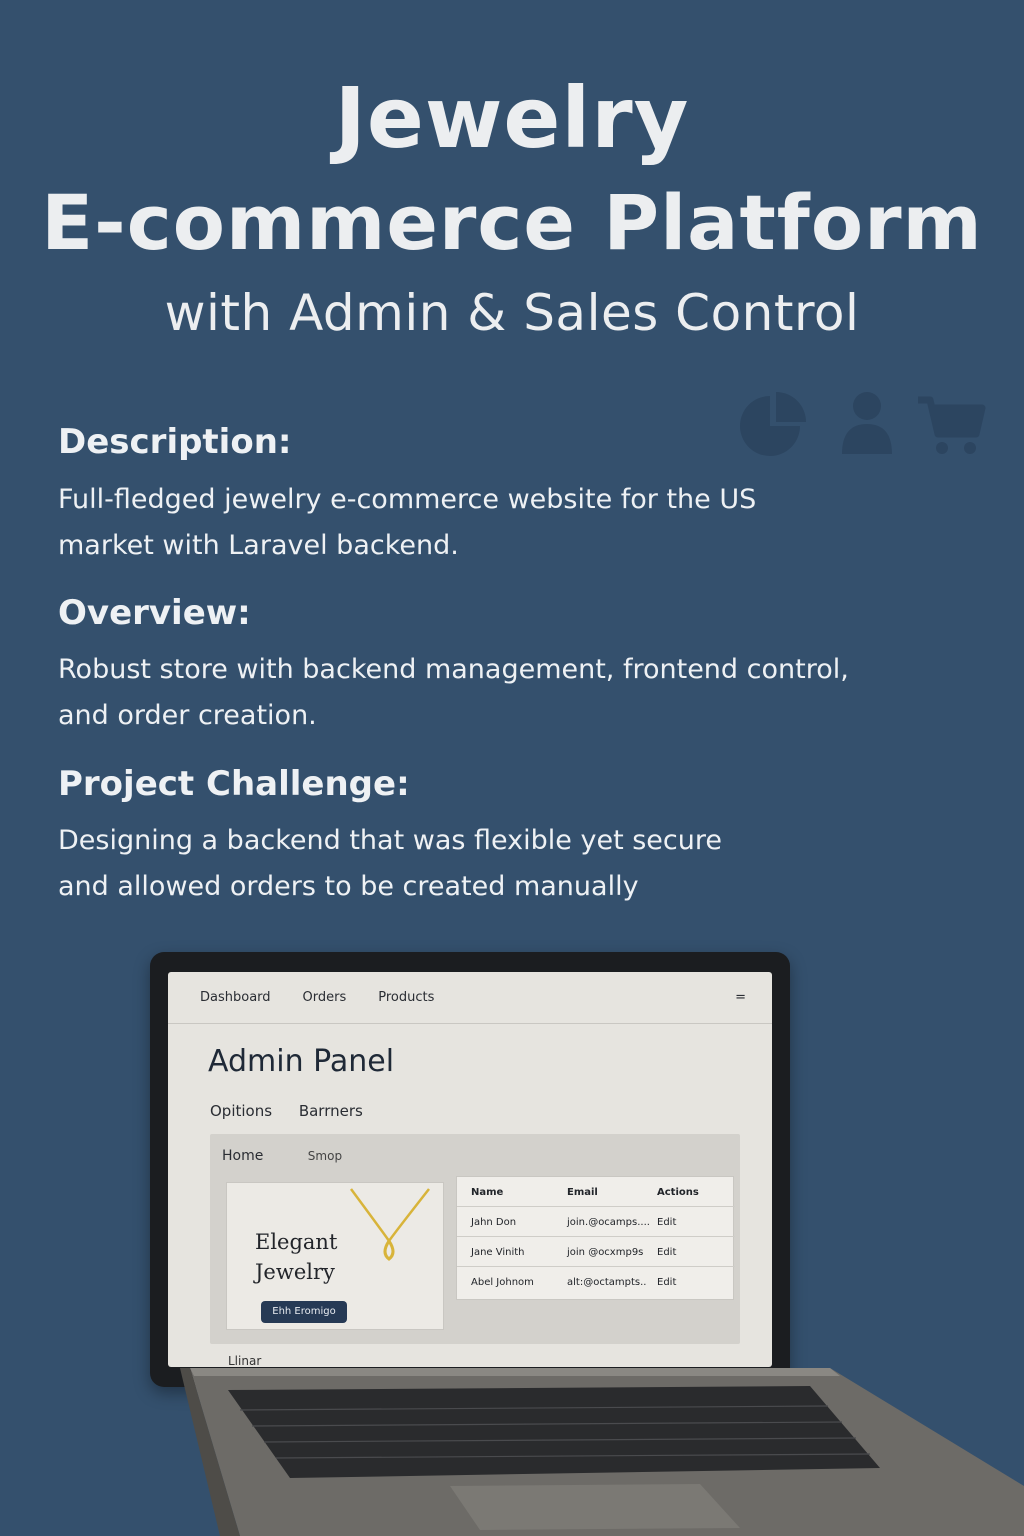  What do you see at coordinates (235, 997) in the screenshot?
I see `nav-dashboard: Dashboard` at bounding box center [235, 997].